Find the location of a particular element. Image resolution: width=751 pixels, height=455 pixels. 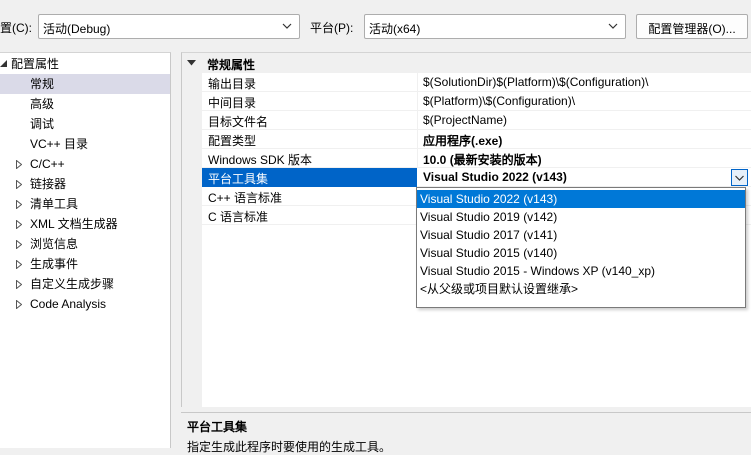

tree-item-linker: 链接器 is located at coordinates (85, 184).